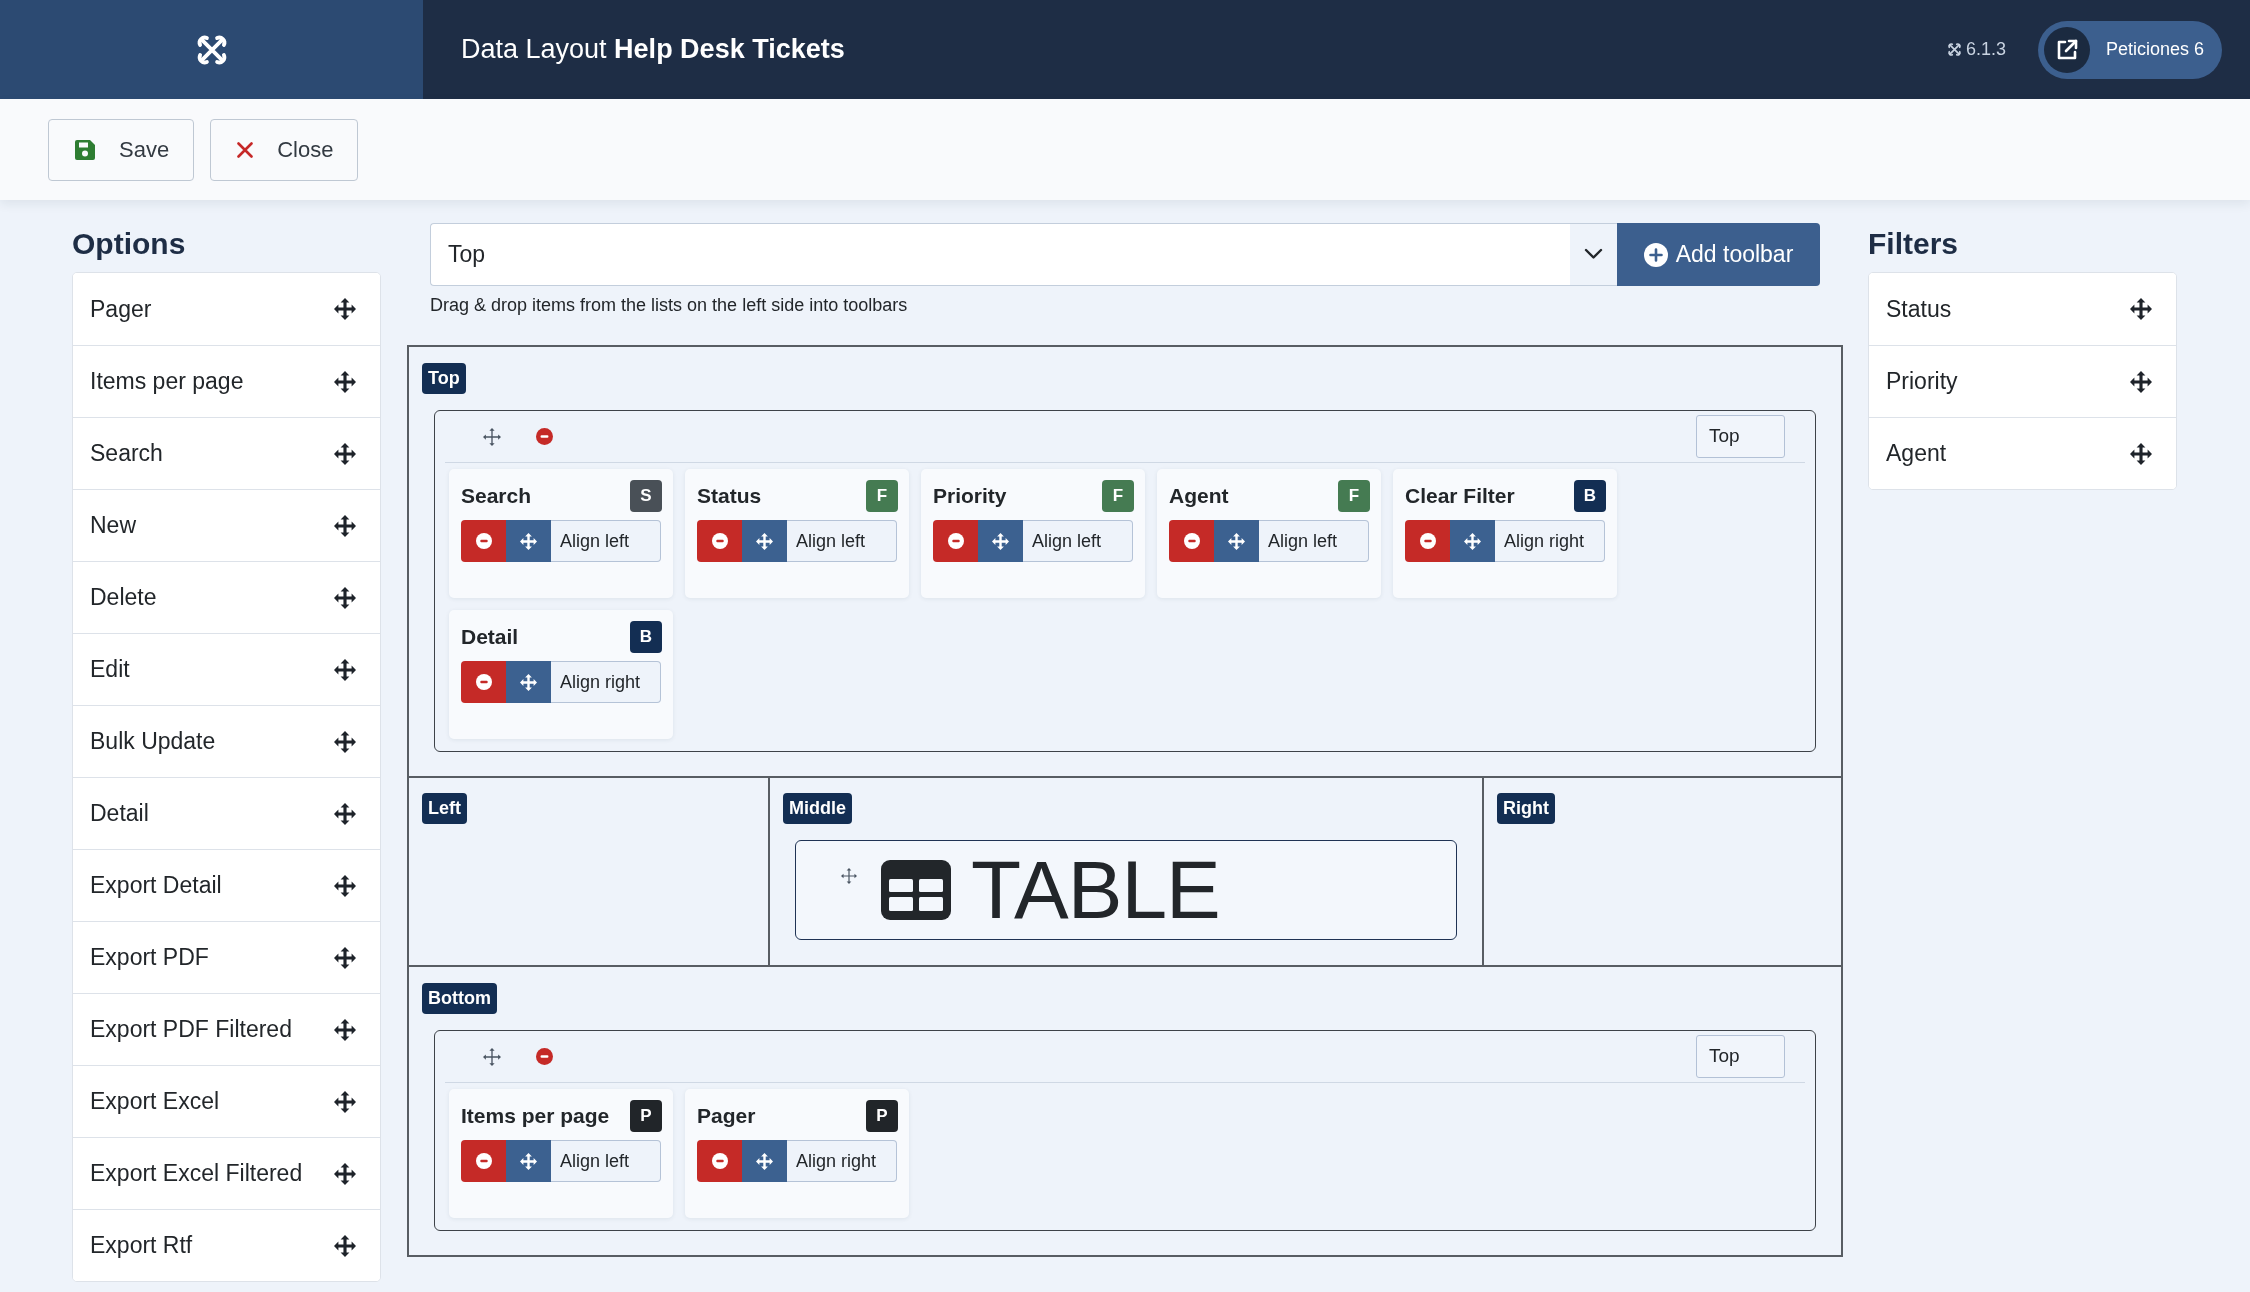 This screenshot has width=2250, height=1292. What do you see at coordinates (226, 1245) in the screenshot?
I see `option-item: Export Rtf` at bounding box center [226, 1245].